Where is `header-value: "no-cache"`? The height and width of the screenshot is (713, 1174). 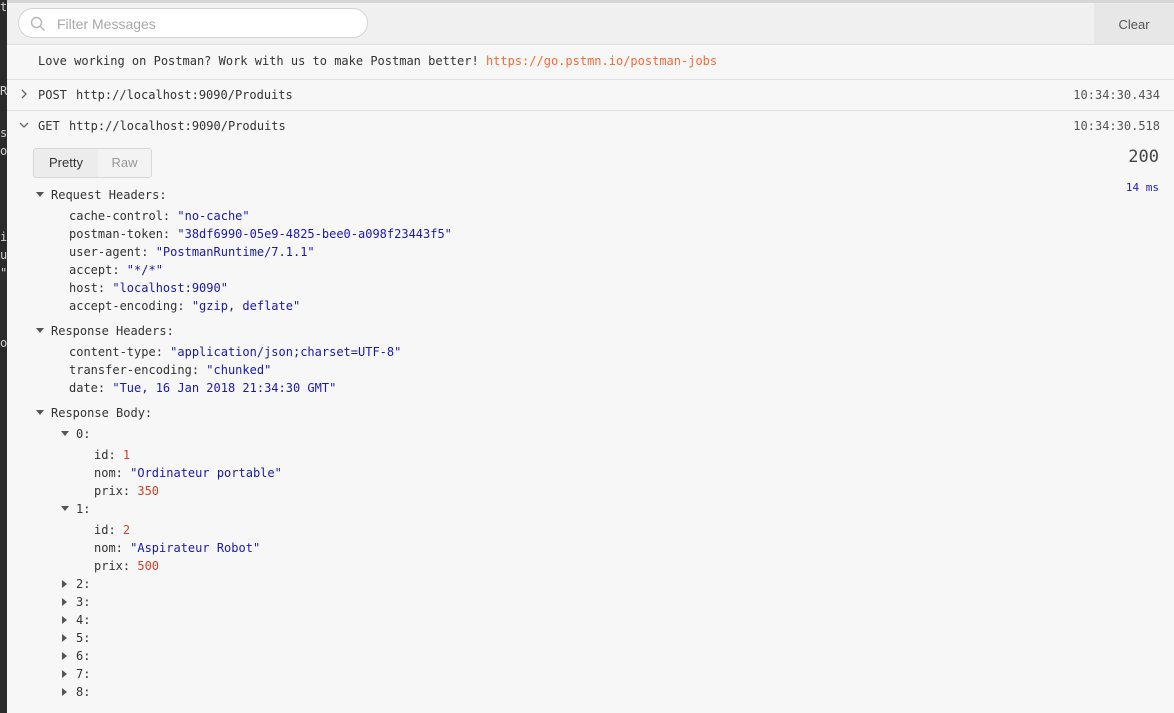 header-value: "no-cache" is located at coordinates (213, 216).